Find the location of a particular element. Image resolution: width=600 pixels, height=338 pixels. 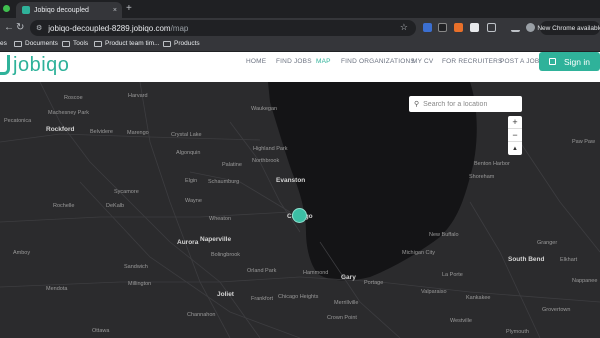

map-place-label: Waukegan is located at coordinates (264, 109).